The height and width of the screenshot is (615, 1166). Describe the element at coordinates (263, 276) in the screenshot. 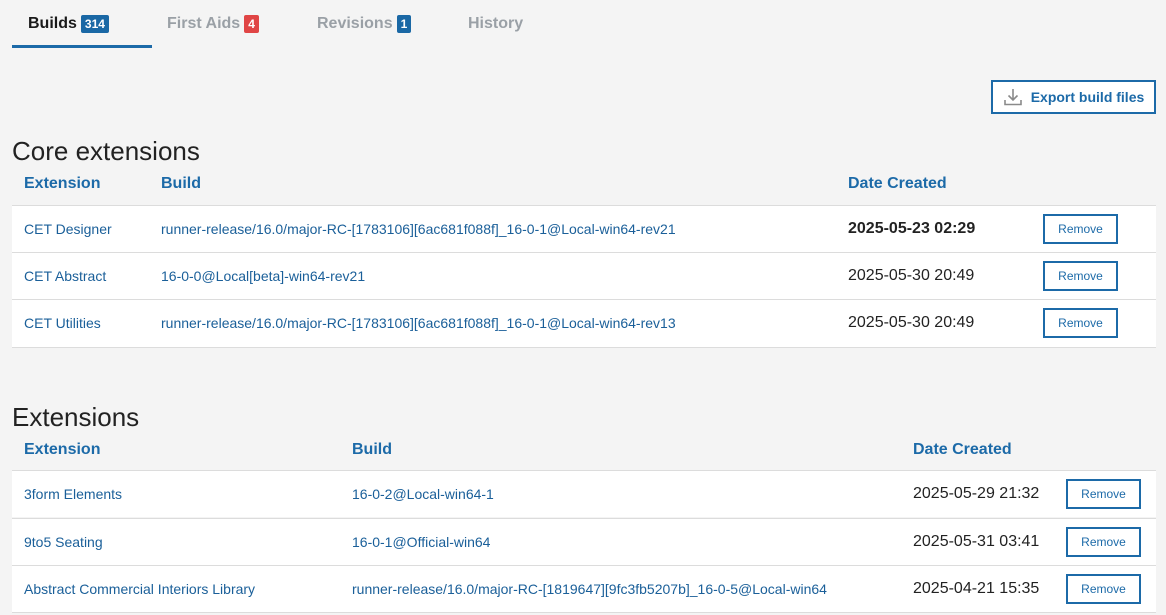

I see `build-link: 16-0-0@Local[beta]-win64-rev21` at that location.